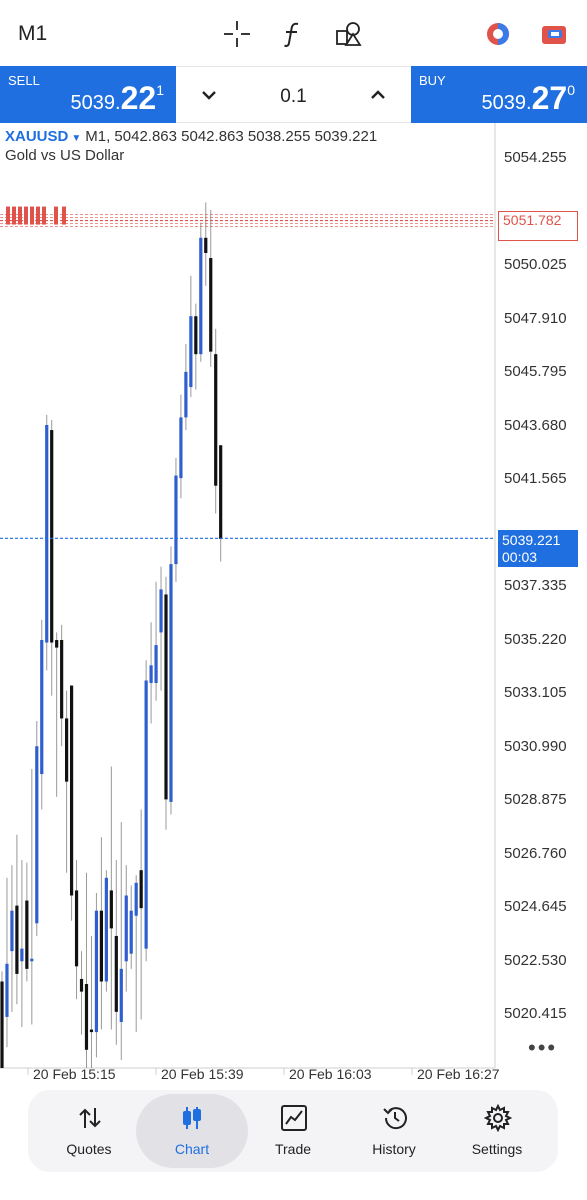  I want to click on top-toolbar: M1, so click(293, 33).